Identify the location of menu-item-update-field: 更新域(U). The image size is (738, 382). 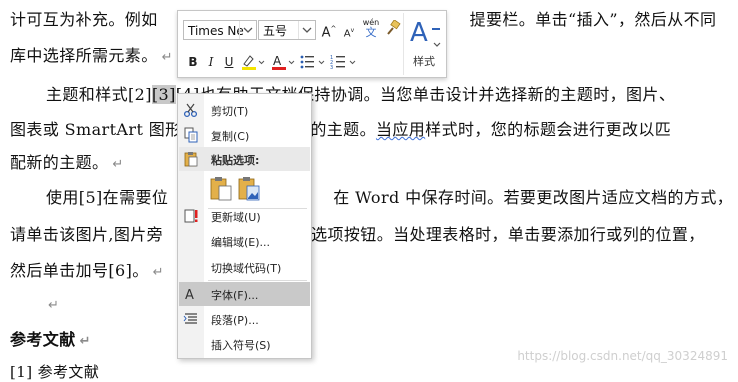
(244, 216).